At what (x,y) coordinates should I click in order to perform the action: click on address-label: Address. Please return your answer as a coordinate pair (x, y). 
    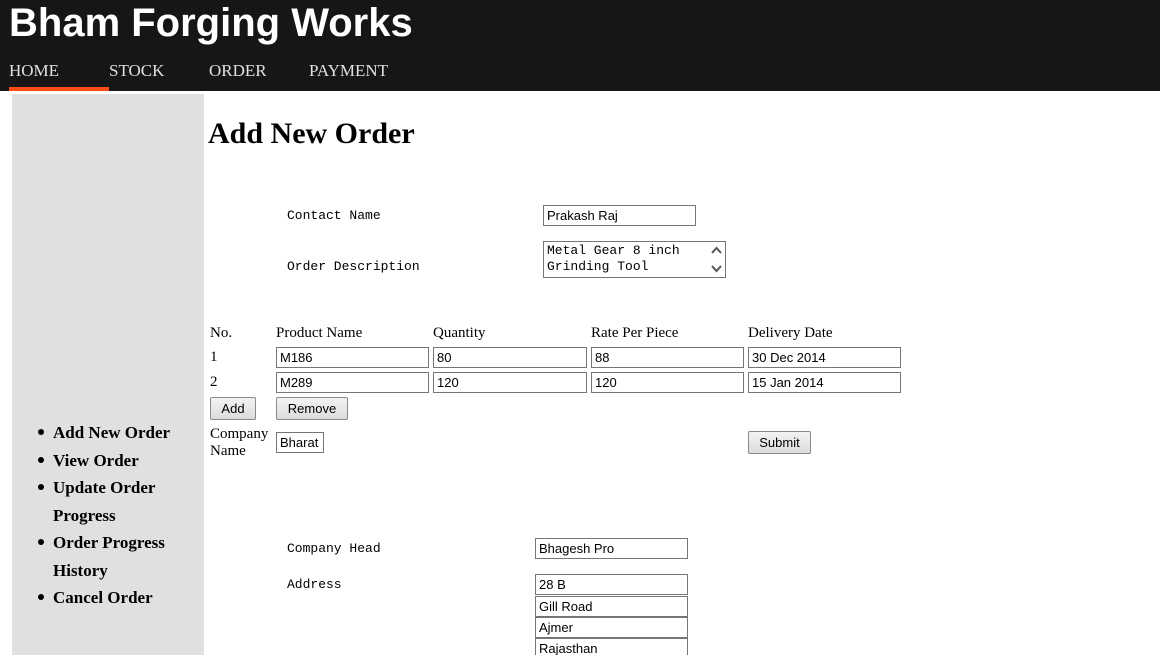
    Looking at the image, I should click on (314, 584).